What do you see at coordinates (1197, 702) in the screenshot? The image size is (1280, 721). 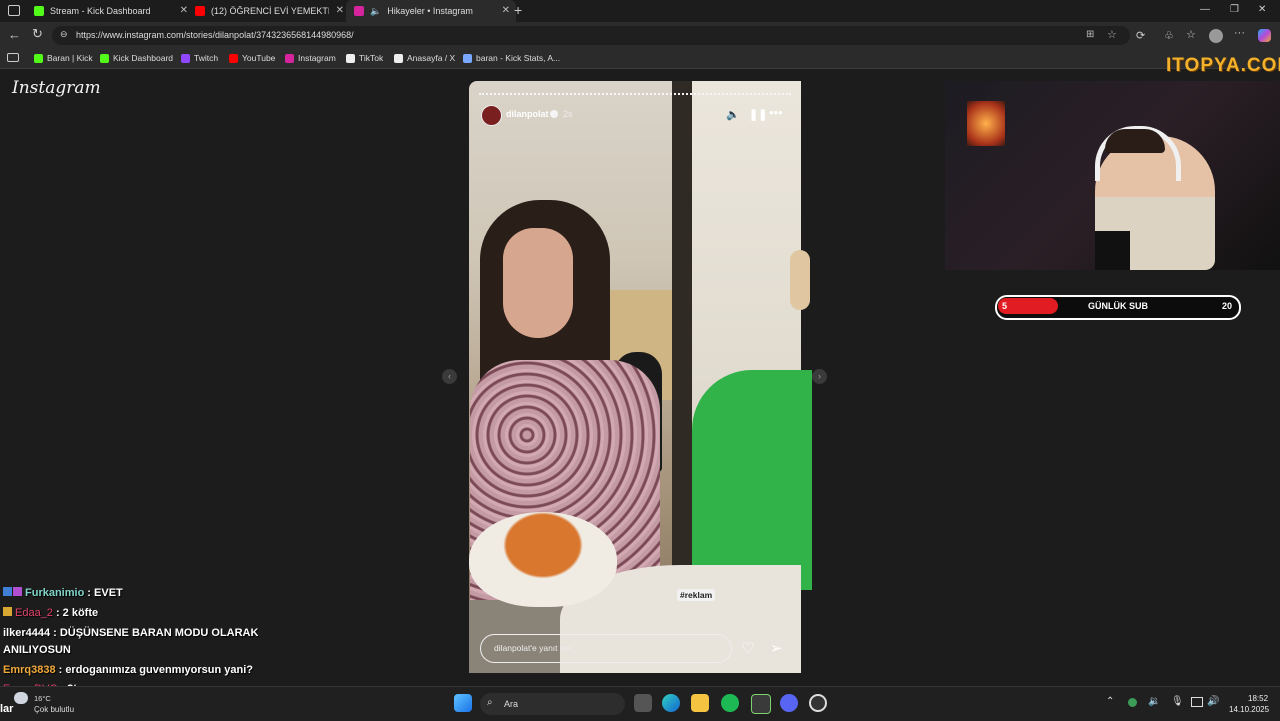 I see `network-icon` at bounding box center [1197, 702].